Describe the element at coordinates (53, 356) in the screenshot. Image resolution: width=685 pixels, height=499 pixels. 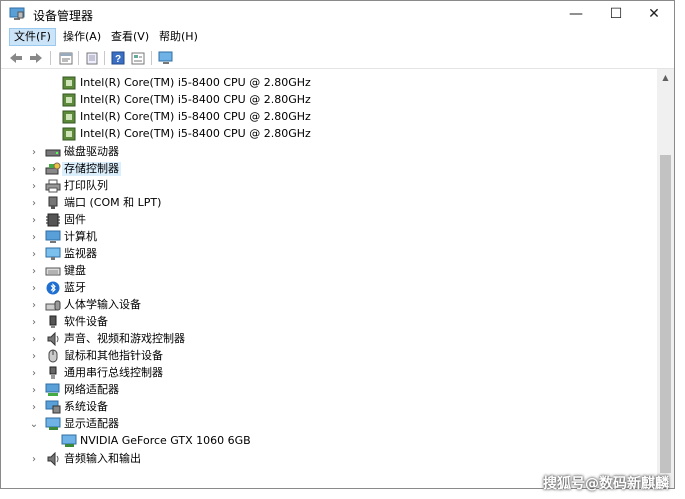
I see `mouse-icon` at that location.